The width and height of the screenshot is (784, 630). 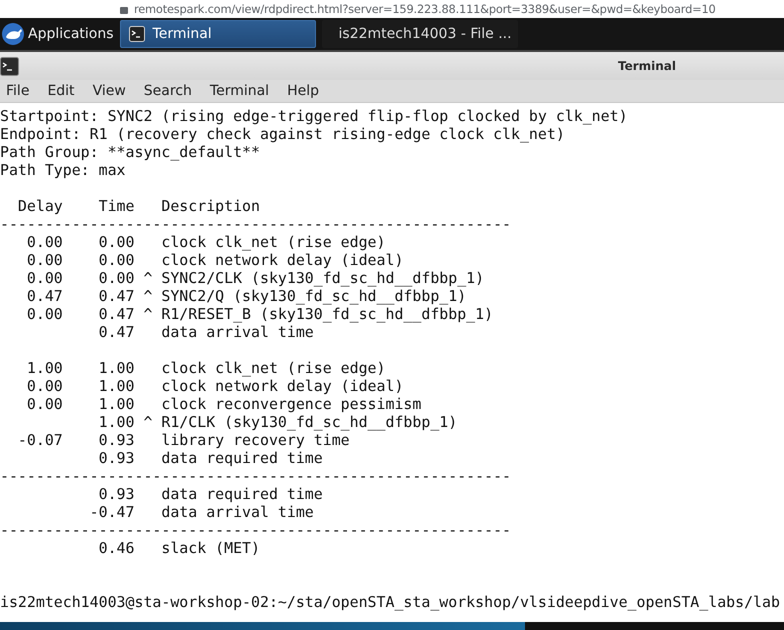 What do you see at coordinates (278, 422) in the screenshot?
I see `terminal-line: 1.00 ^ R1/CLK (sky130_fd_sc_hd__dfbbp_1)` at bounding box center [278, 422].